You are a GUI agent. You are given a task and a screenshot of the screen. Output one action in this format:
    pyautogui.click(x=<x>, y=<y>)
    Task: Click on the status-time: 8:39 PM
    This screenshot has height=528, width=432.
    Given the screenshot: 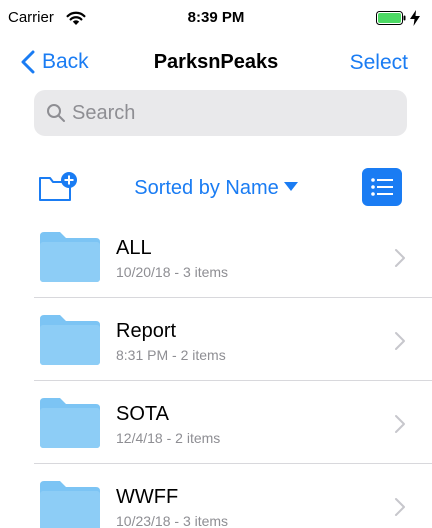 What is the action you would take?
    pyautogui.click(x=216, y=17)
    